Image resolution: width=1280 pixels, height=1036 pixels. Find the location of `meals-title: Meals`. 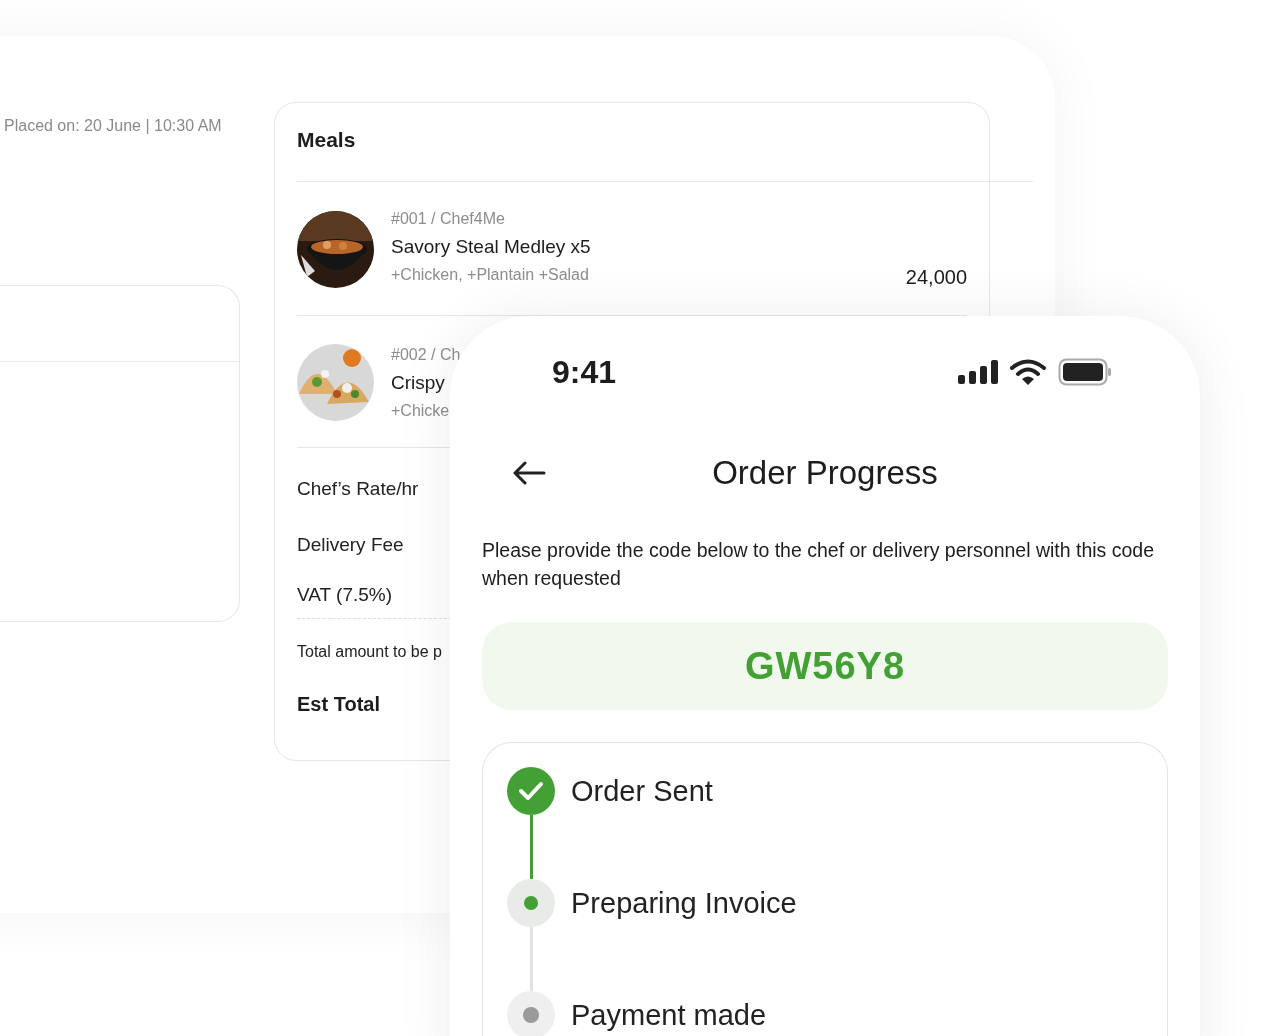

meals-title: Meals is located at coordinates (327, 140).